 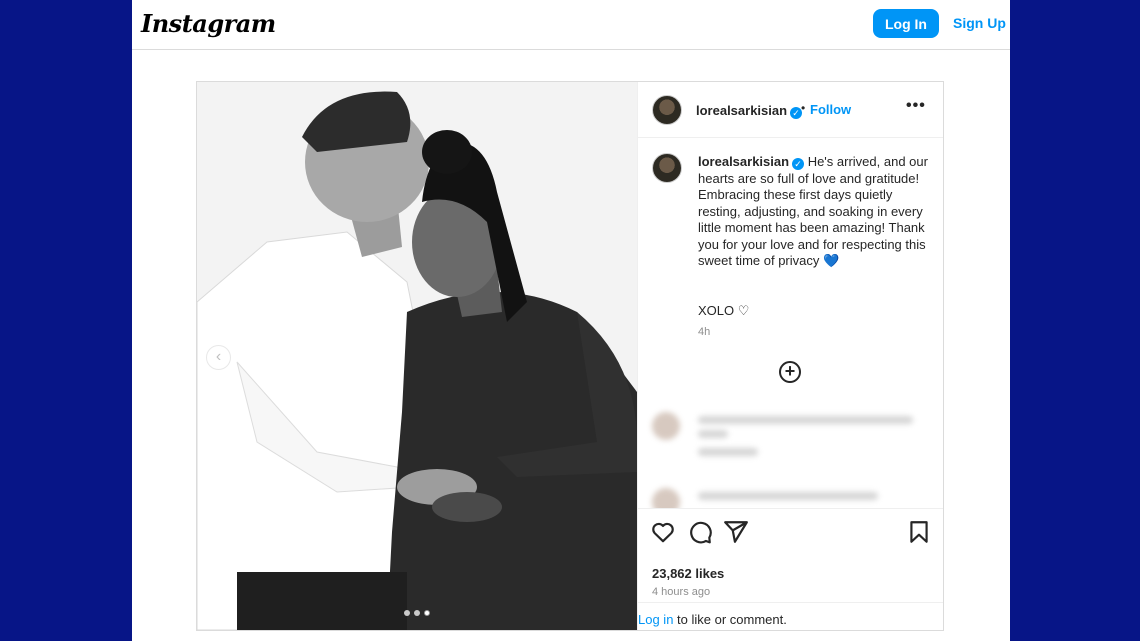 I want to click on verified-badge-icon: ✓, so click(x=798, y=164).